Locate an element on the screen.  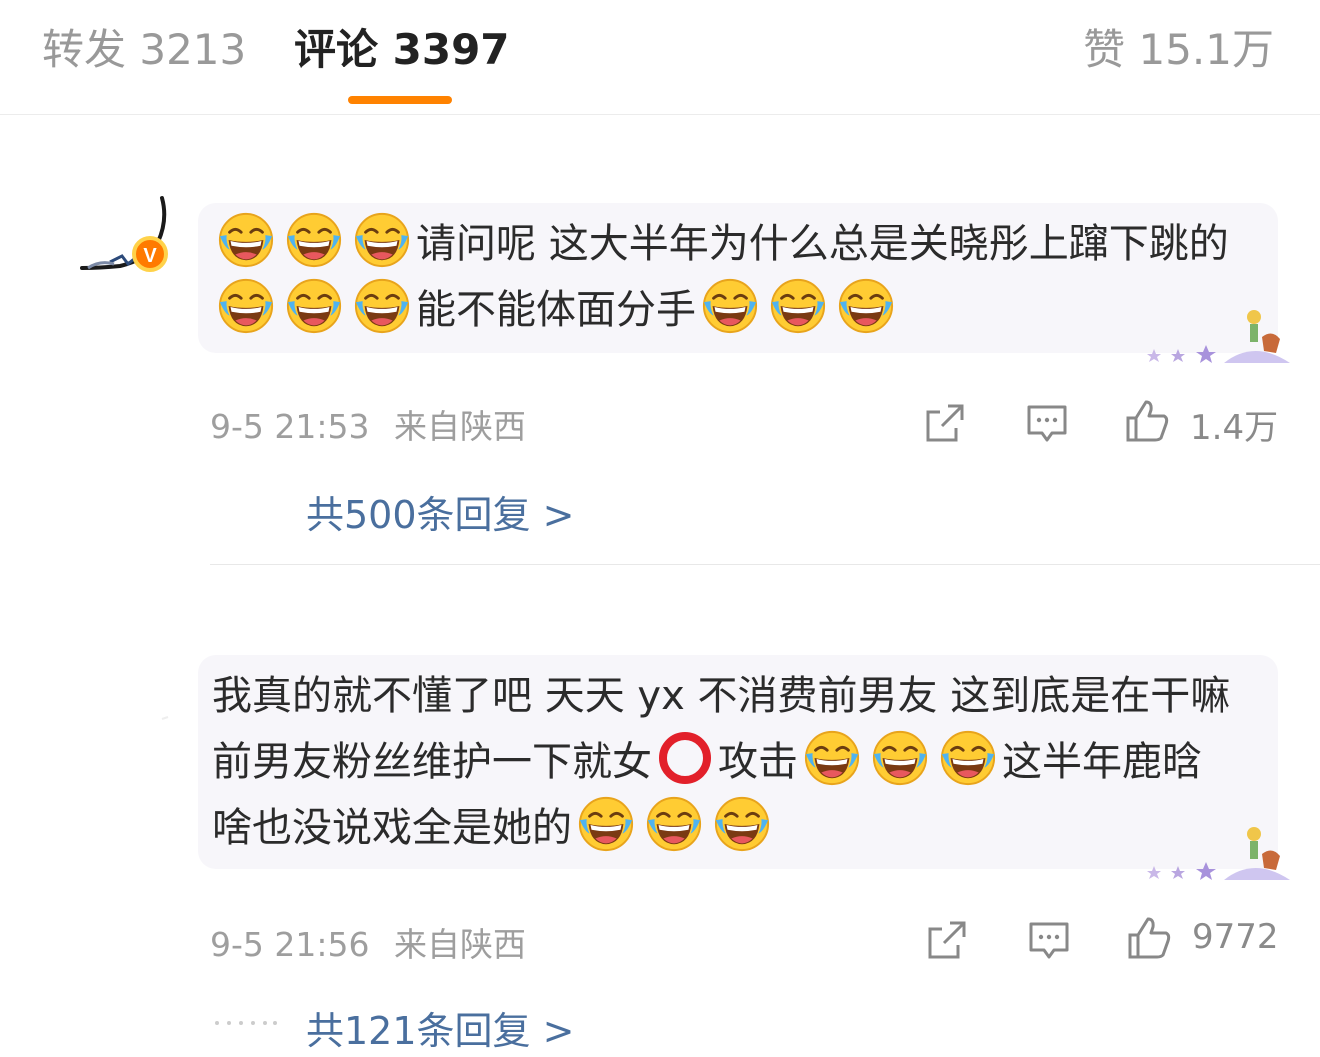
comment-meta: 9-5 21:53 来自陕西 is located at coordinates (368, 424).